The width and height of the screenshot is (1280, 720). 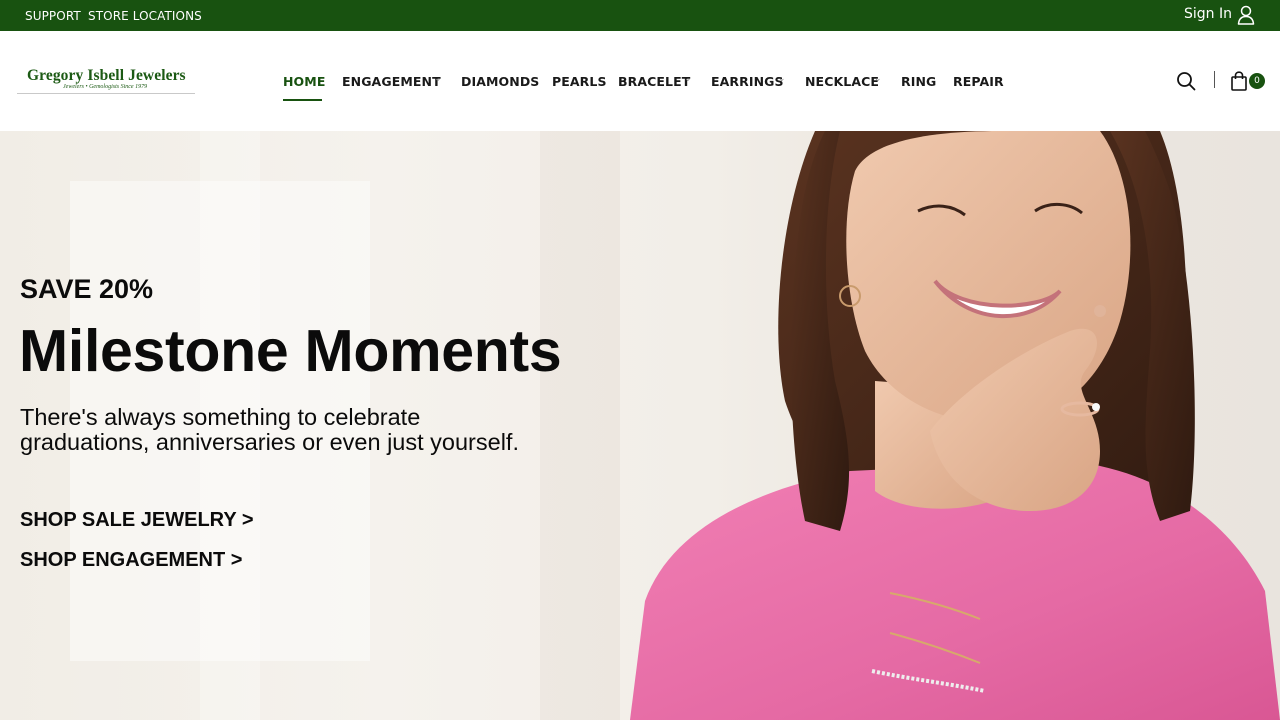 What do you see at coordinates (87, 289) in the screenshot?
I see `sale-eyebrow: SAVE 20%` at bounding box center [87, 289].